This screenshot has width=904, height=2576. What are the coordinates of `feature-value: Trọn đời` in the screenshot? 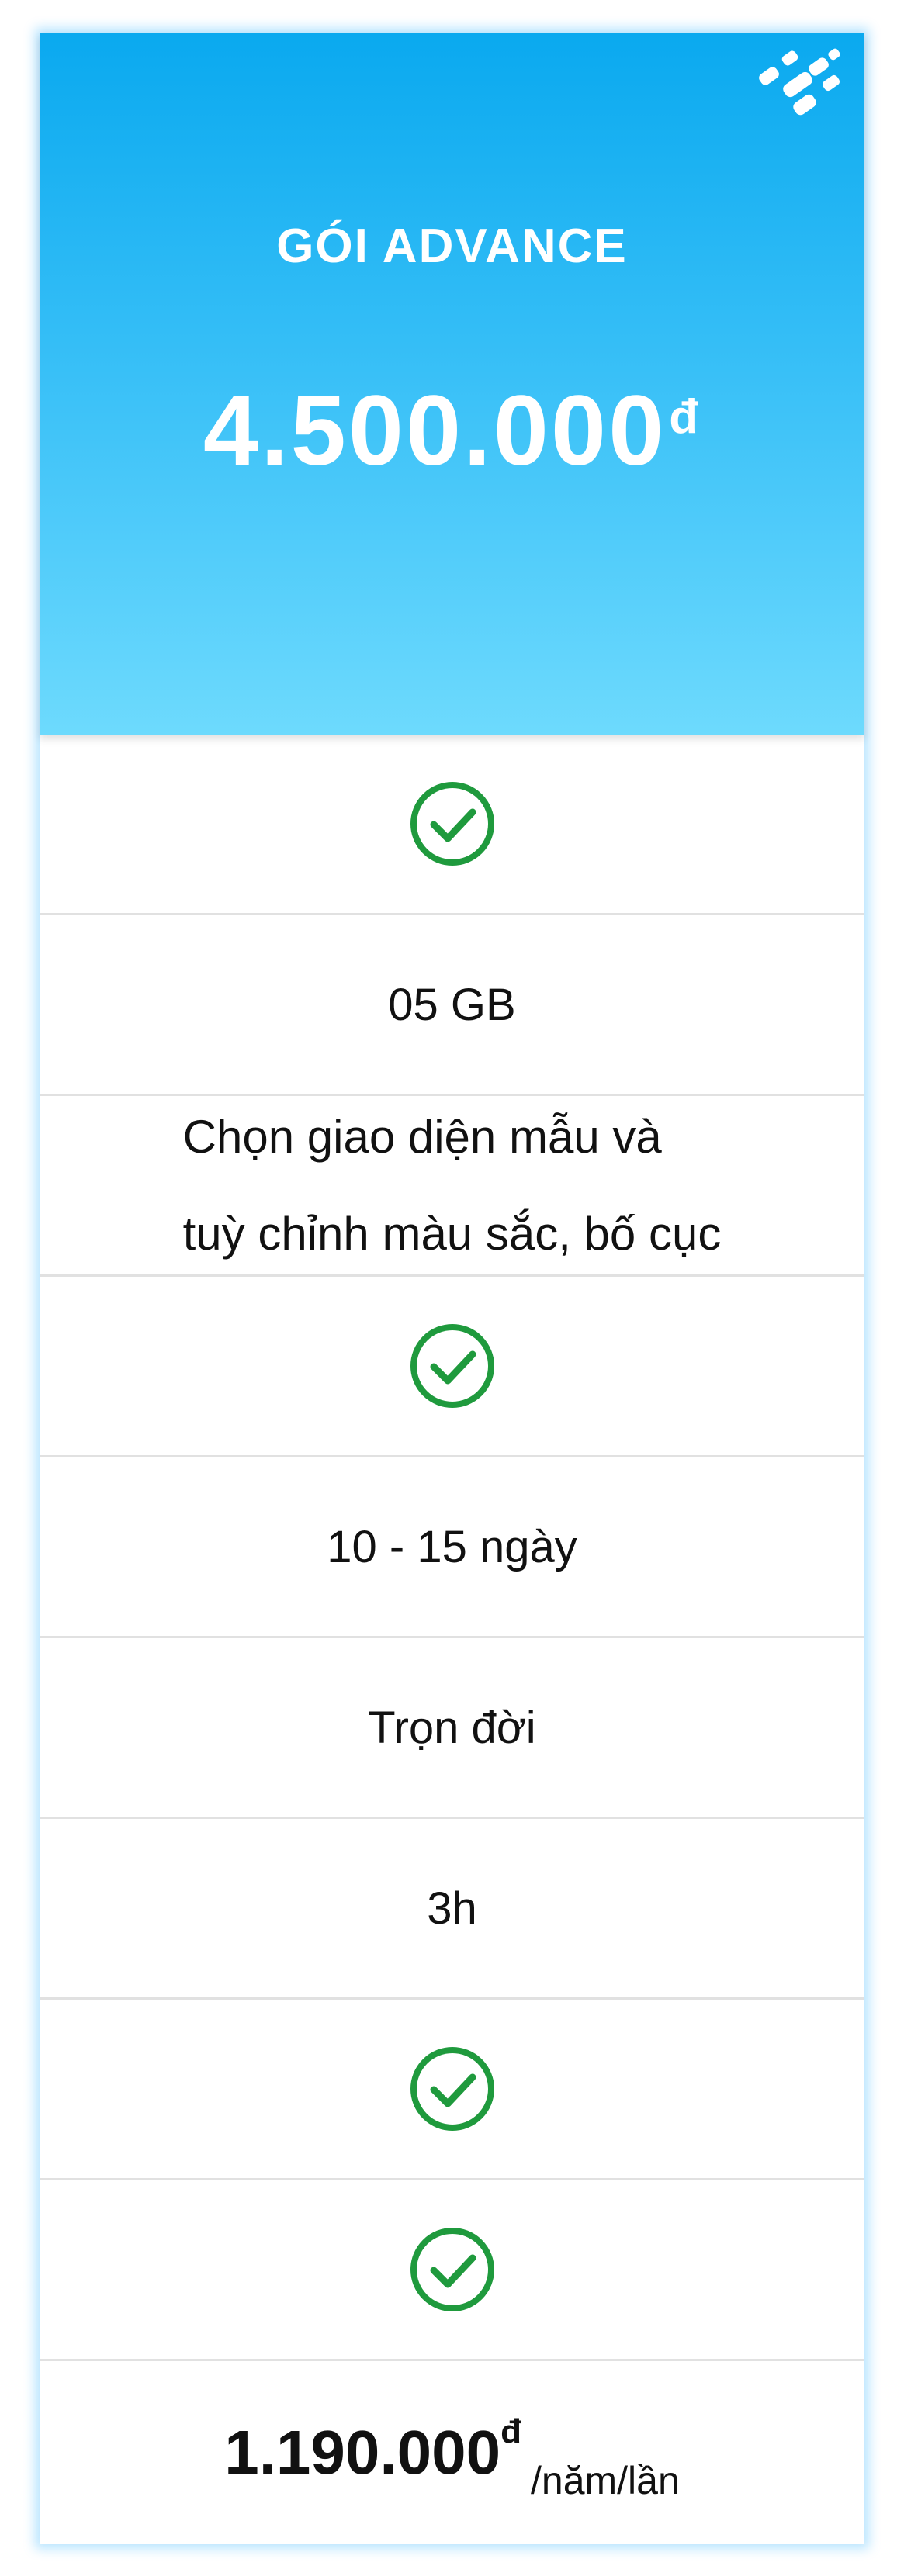 It's located at (452, 1727).